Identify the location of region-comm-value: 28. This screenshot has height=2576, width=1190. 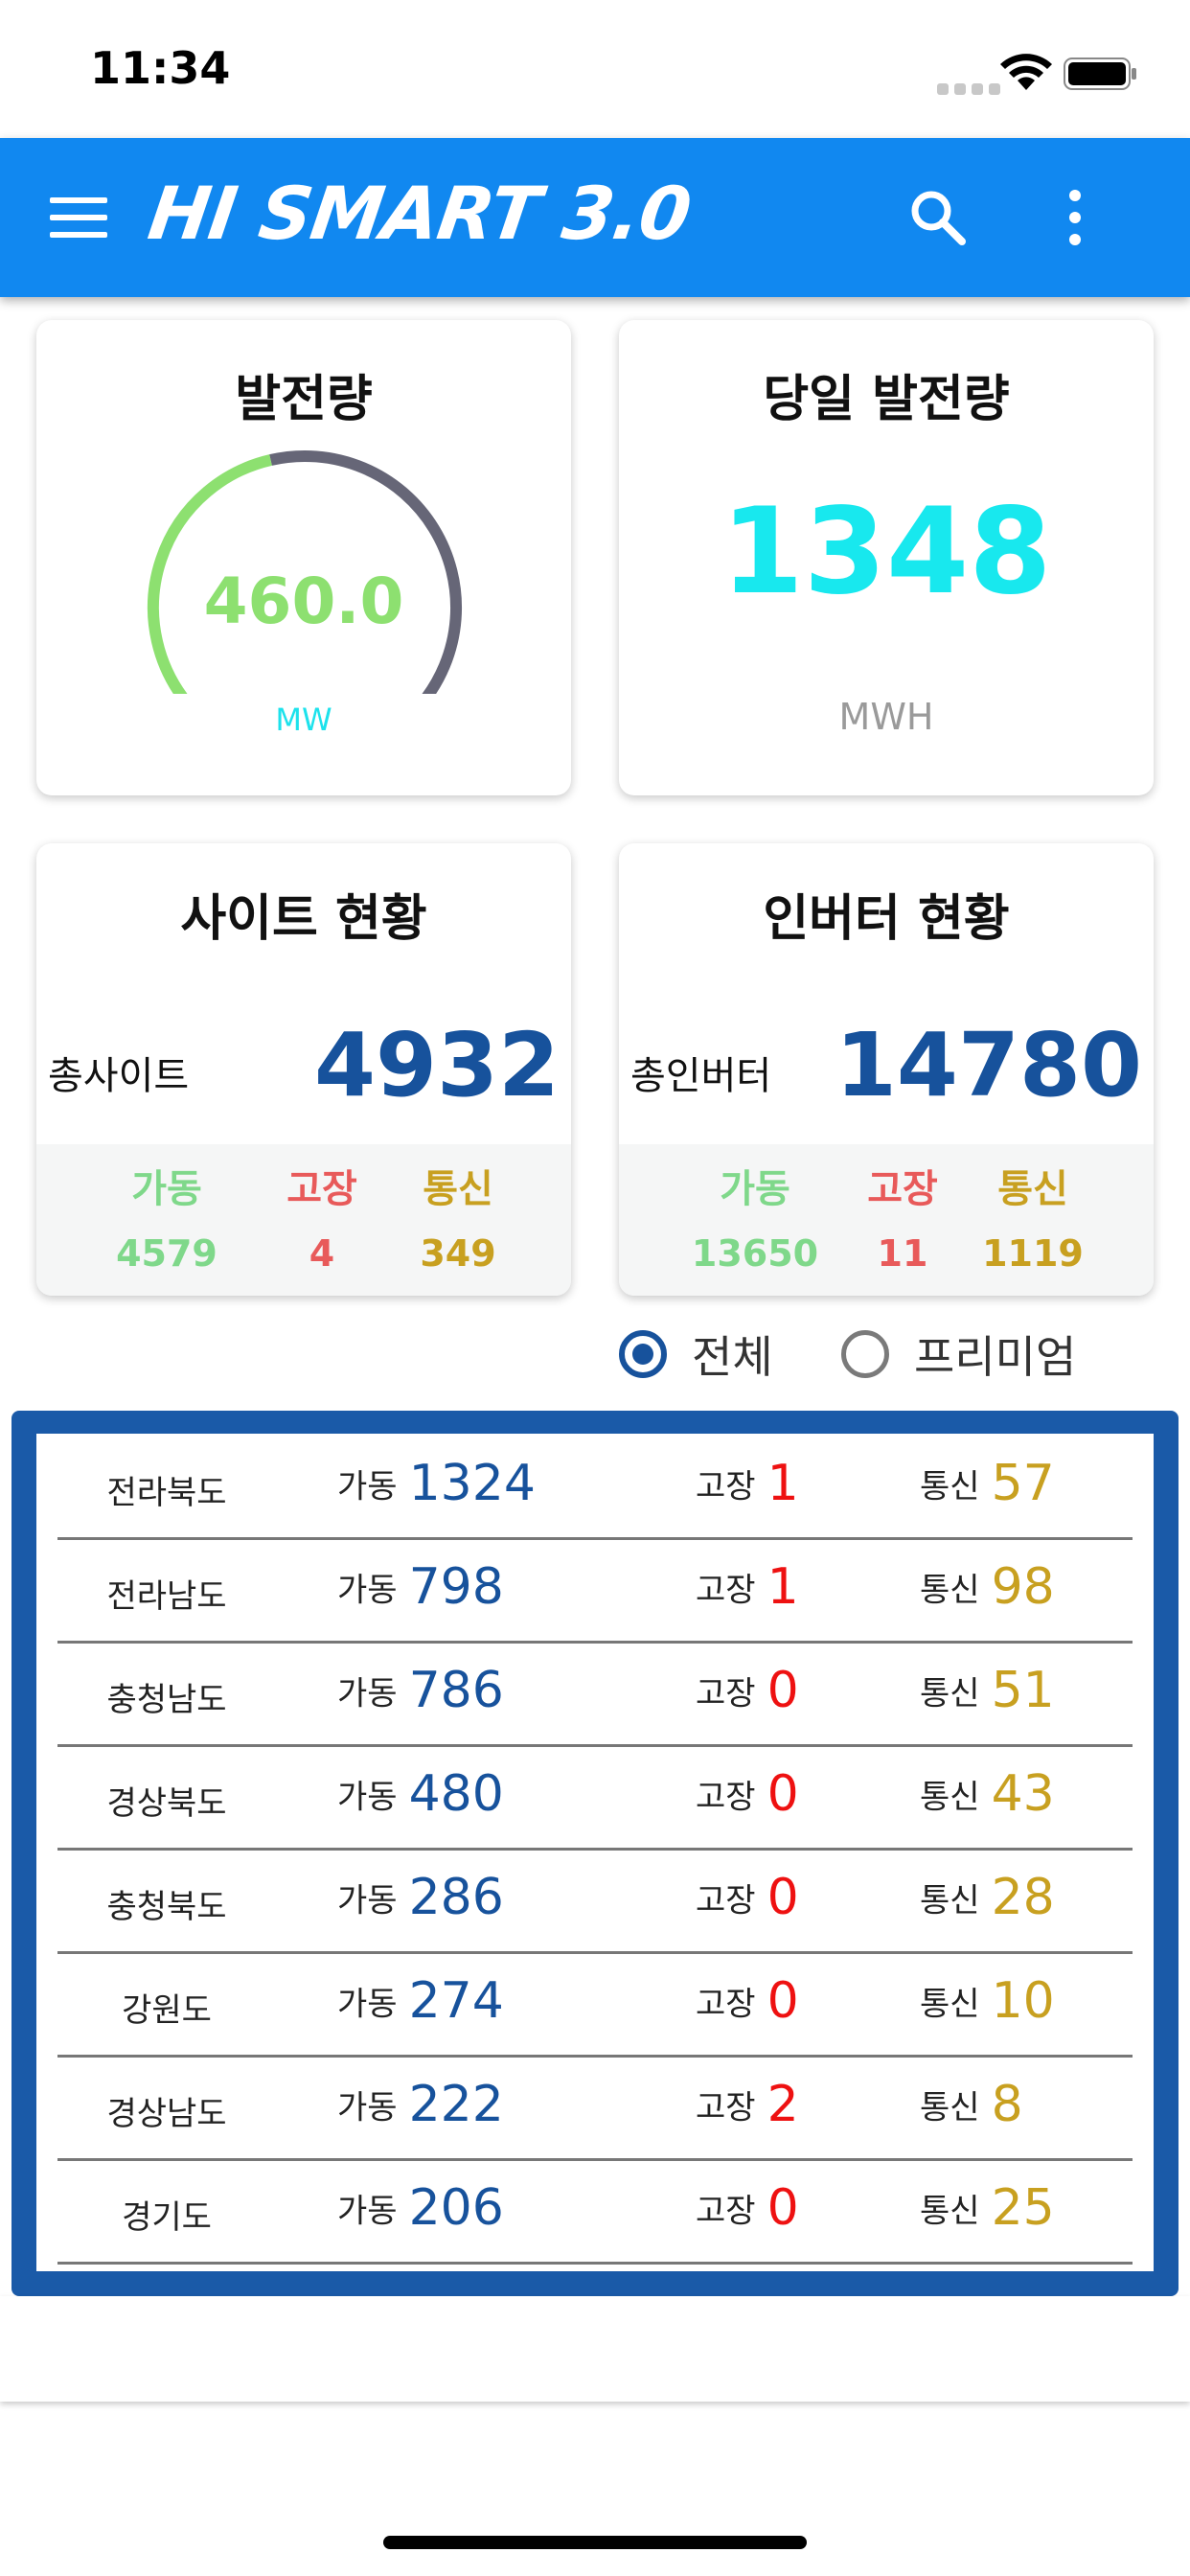
(1023, 1897).